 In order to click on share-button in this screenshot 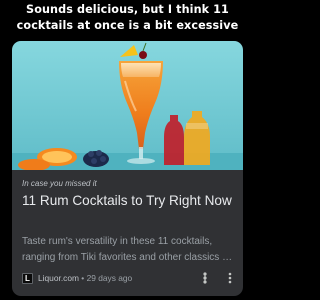, I will do `click(205, 278)`.